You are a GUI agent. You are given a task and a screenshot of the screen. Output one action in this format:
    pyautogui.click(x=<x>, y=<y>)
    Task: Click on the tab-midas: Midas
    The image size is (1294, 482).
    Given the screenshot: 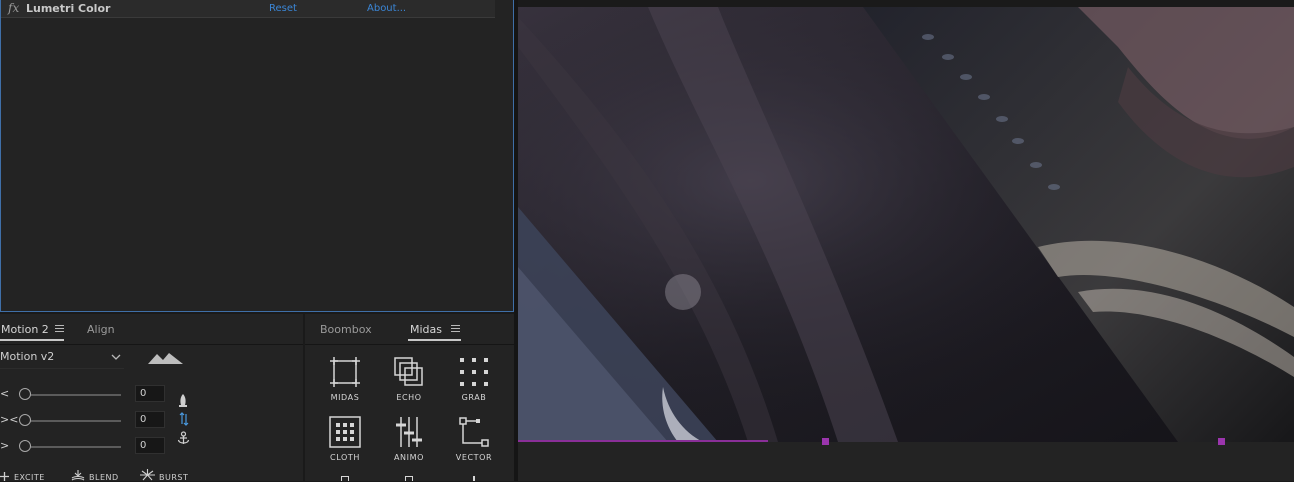 What is the action you would take?
    pyautogui.click(x=426, y=329)
    